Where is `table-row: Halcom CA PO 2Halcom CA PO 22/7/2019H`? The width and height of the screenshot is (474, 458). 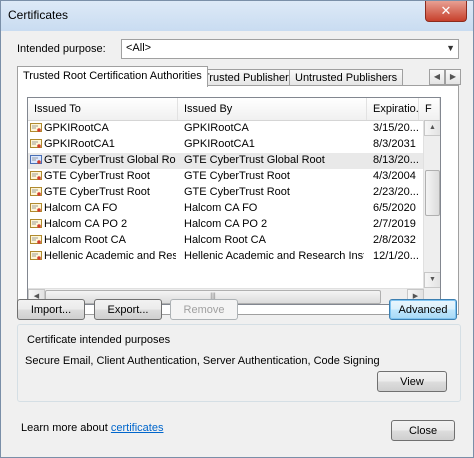
table-row: Halcom CA PO 2Halcom CA PO 22/7/2019H is located at coordinates (230, 225).